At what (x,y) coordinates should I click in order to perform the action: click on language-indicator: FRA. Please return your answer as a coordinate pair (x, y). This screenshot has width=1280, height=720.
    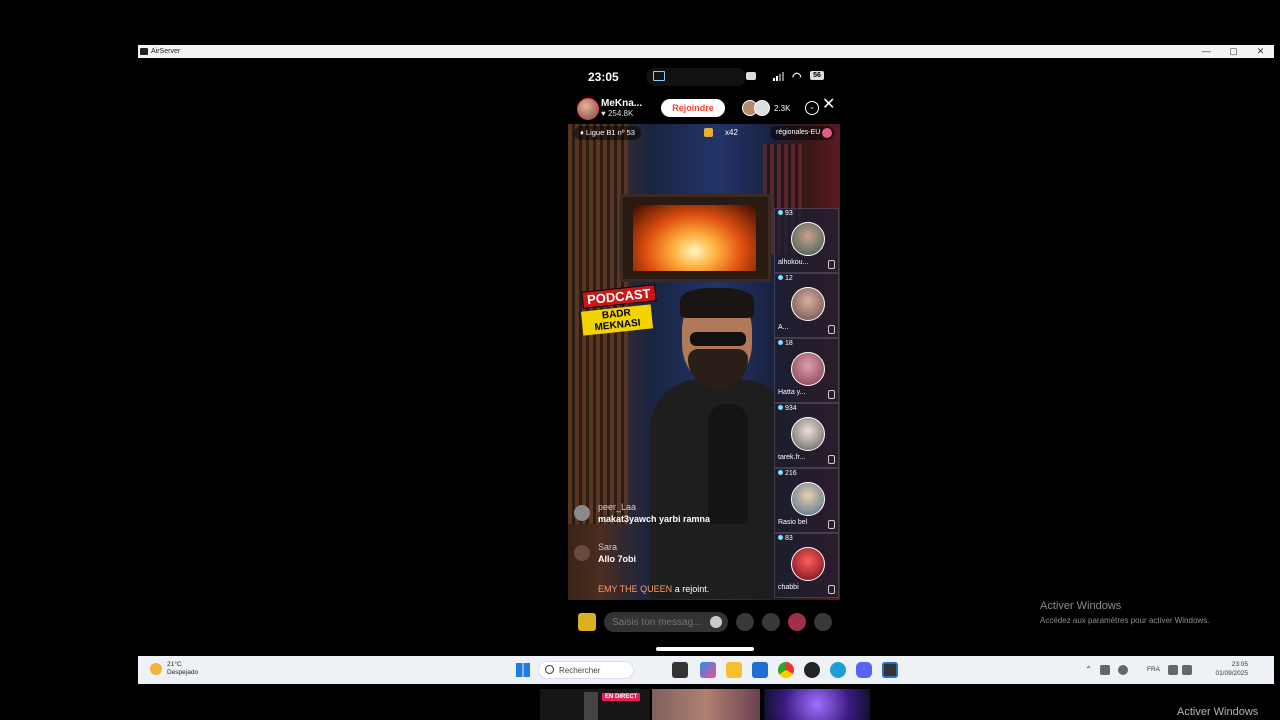
    Looking at the image, I should click on (1153, 669).